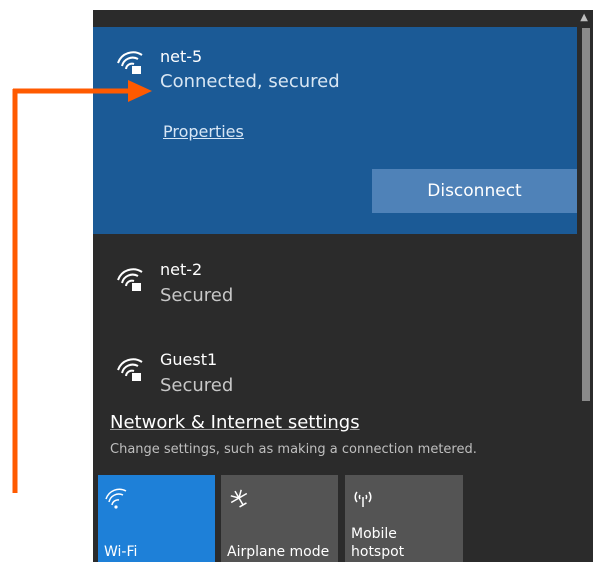 The width and height of the screenshot is (597, 562). Describe the element at coordinates (250, 81) in the screenshot. I see `network-status: Connected, secured` at that location.